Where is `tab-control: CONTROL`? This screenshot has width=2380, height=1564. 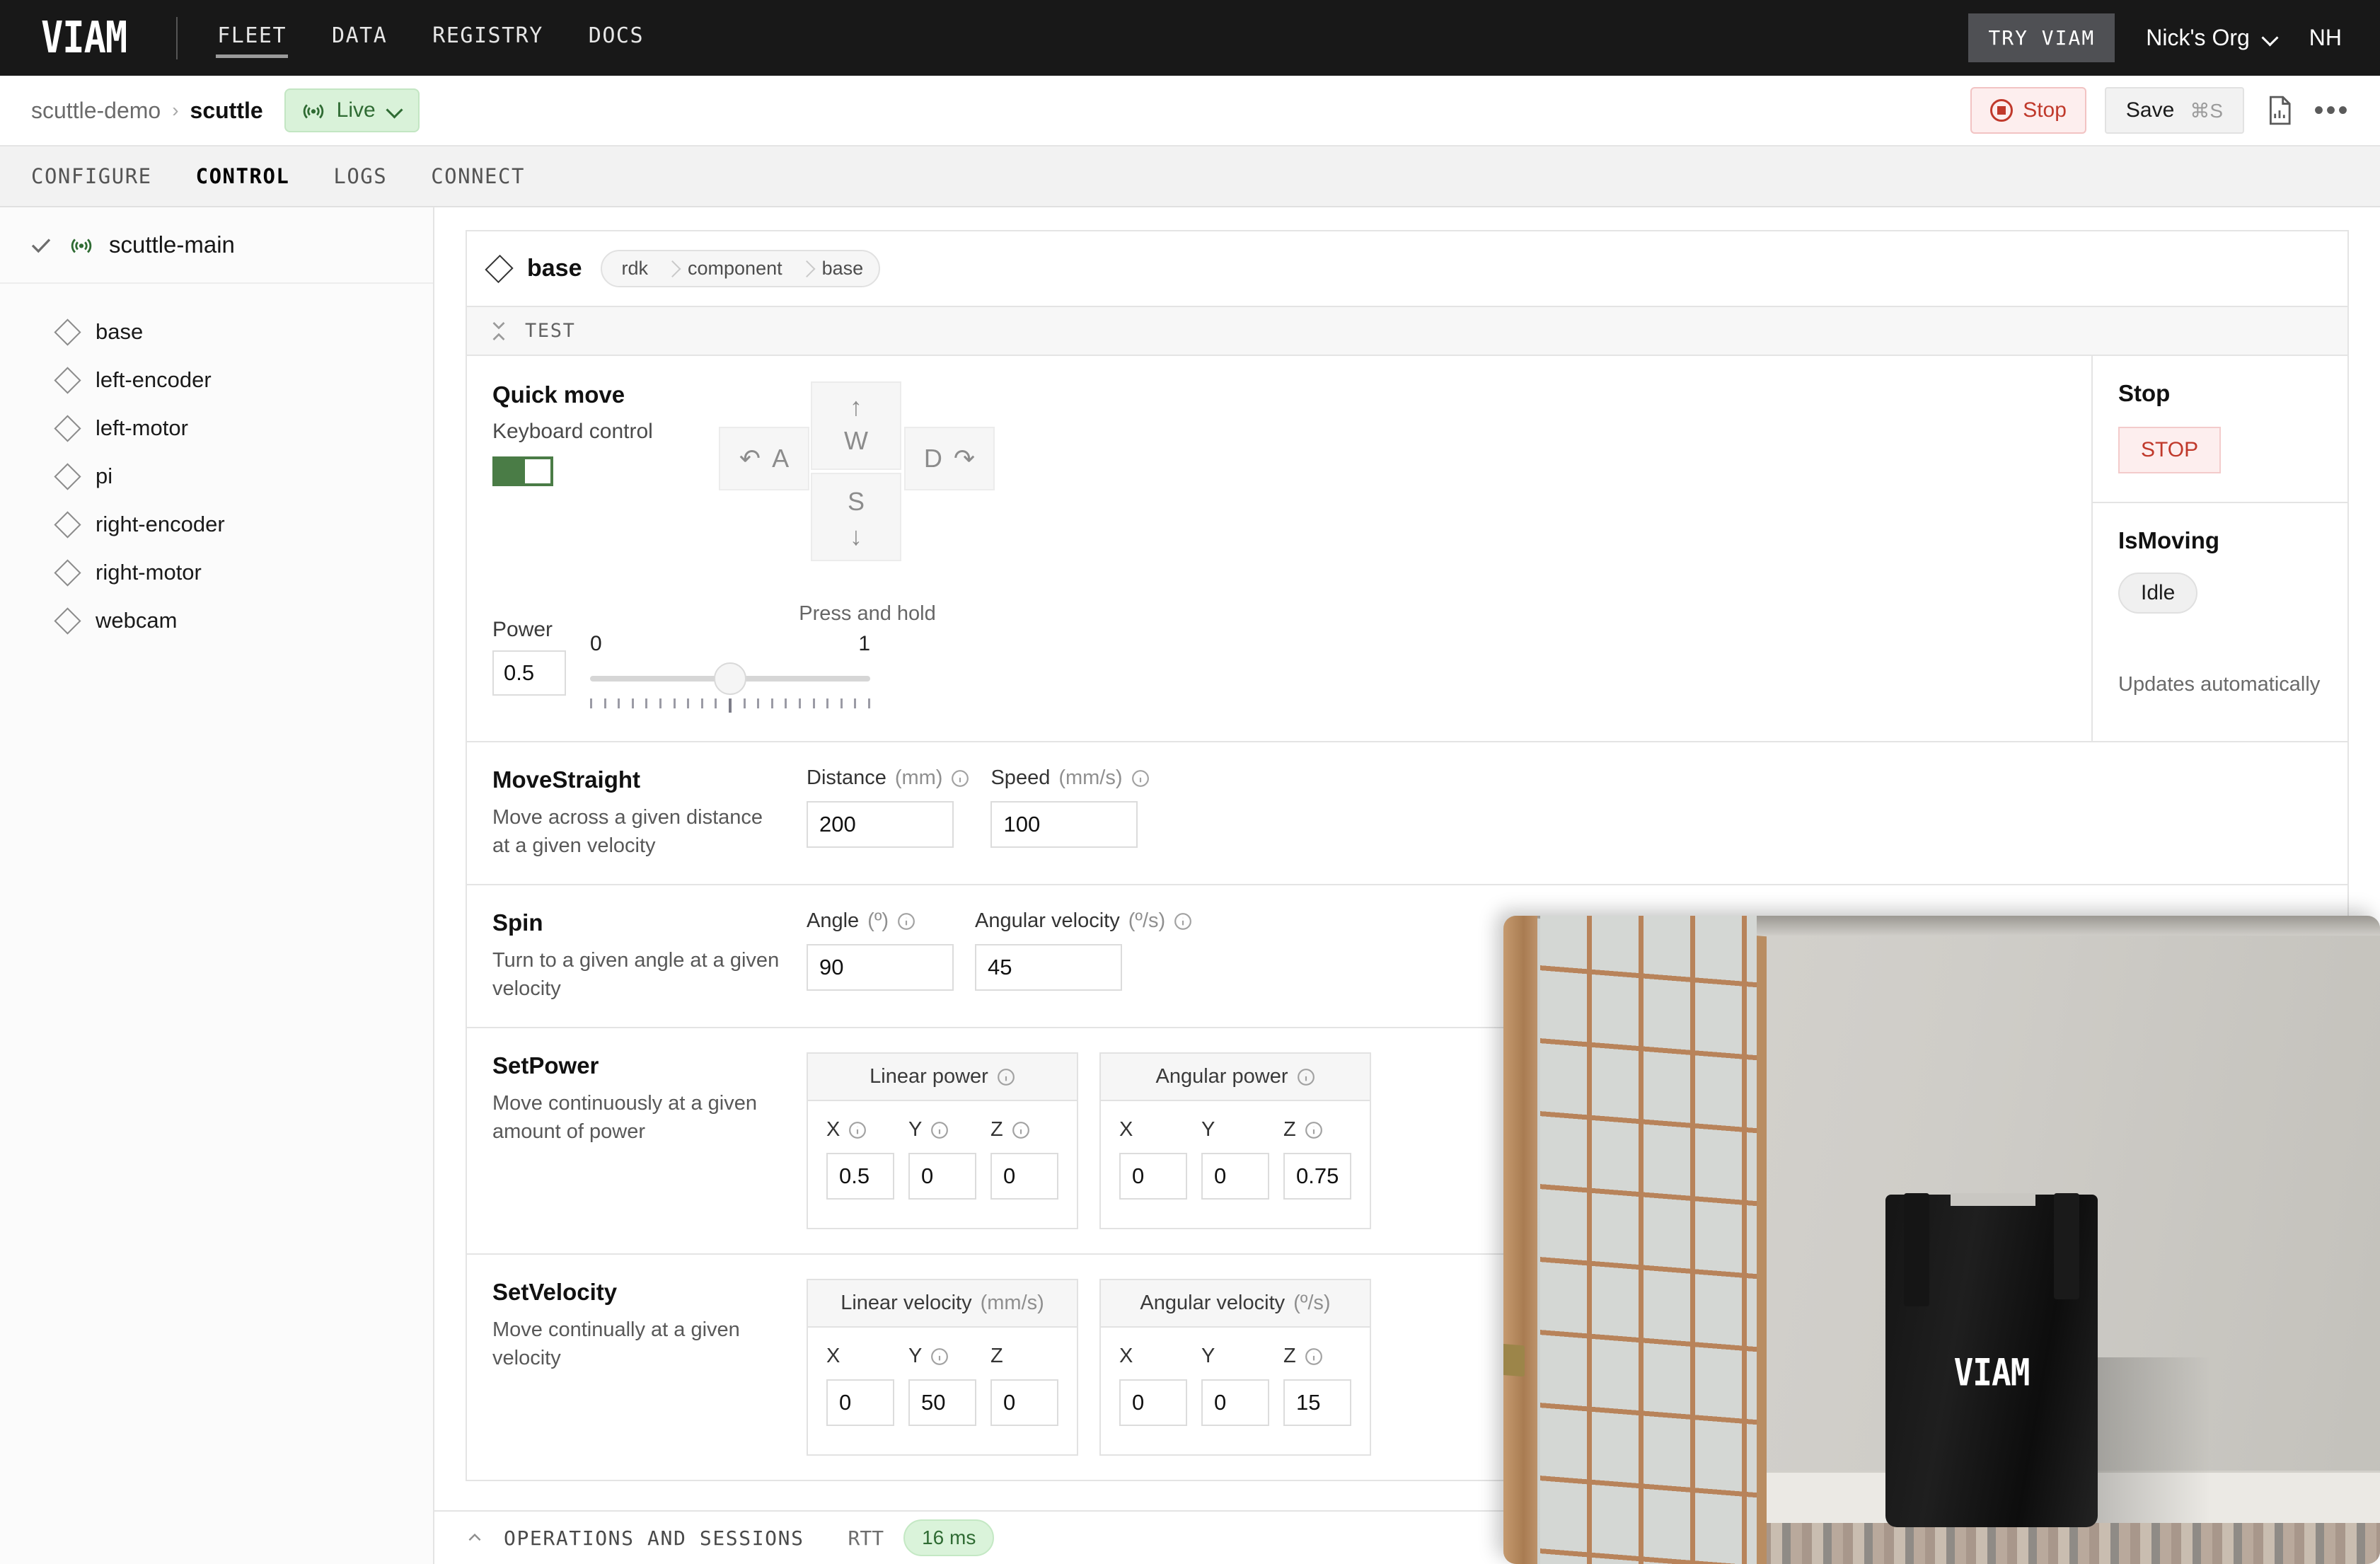 tab-control: CONTROL is located at coordinates (243, 176).